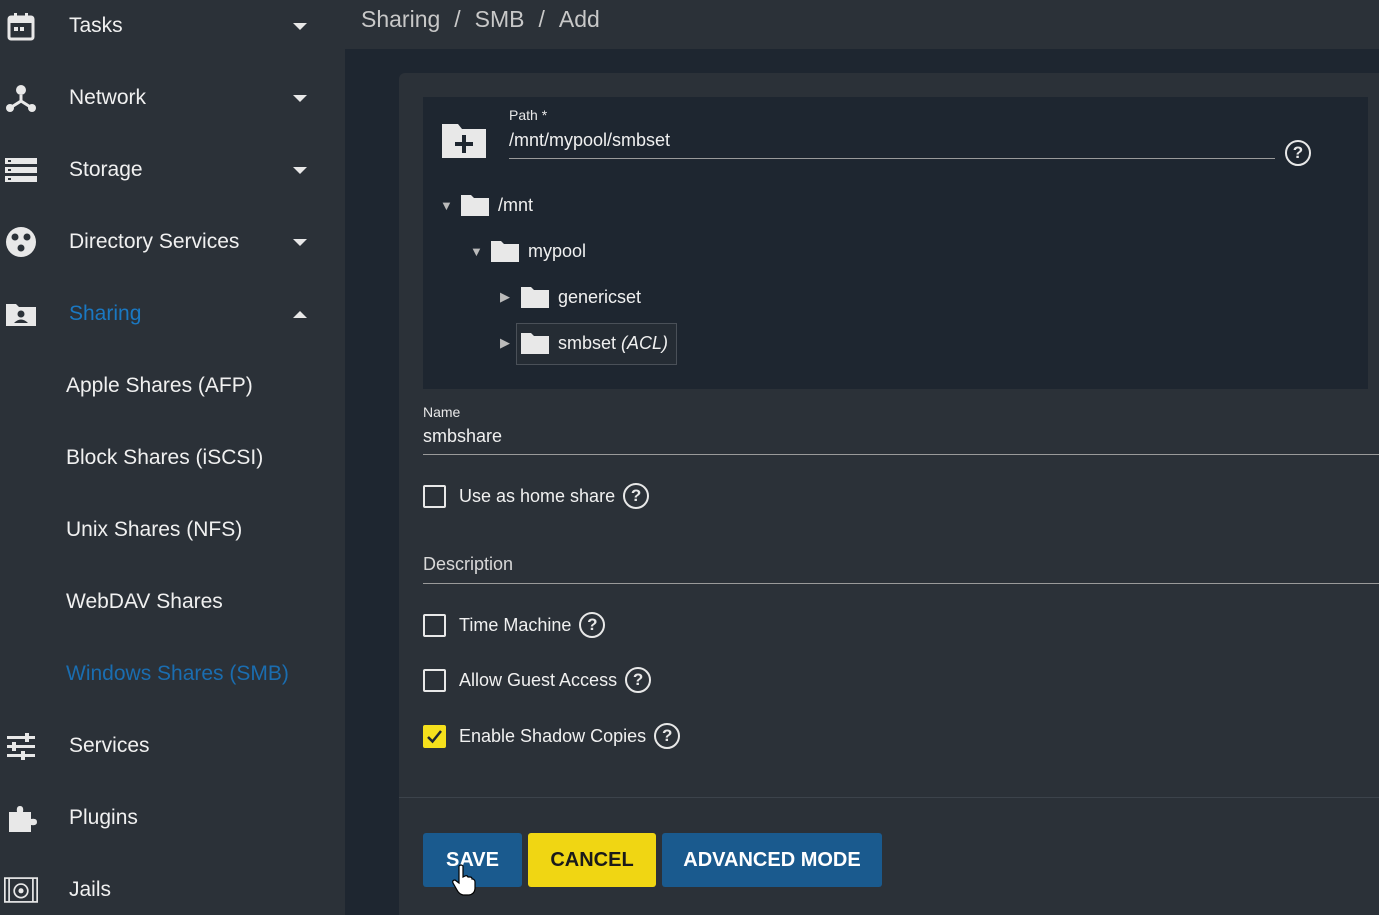  Describe the element at coordinates (645, 342) in the screenshot. I see `tree-node-suffix: (ACL)` at that location.